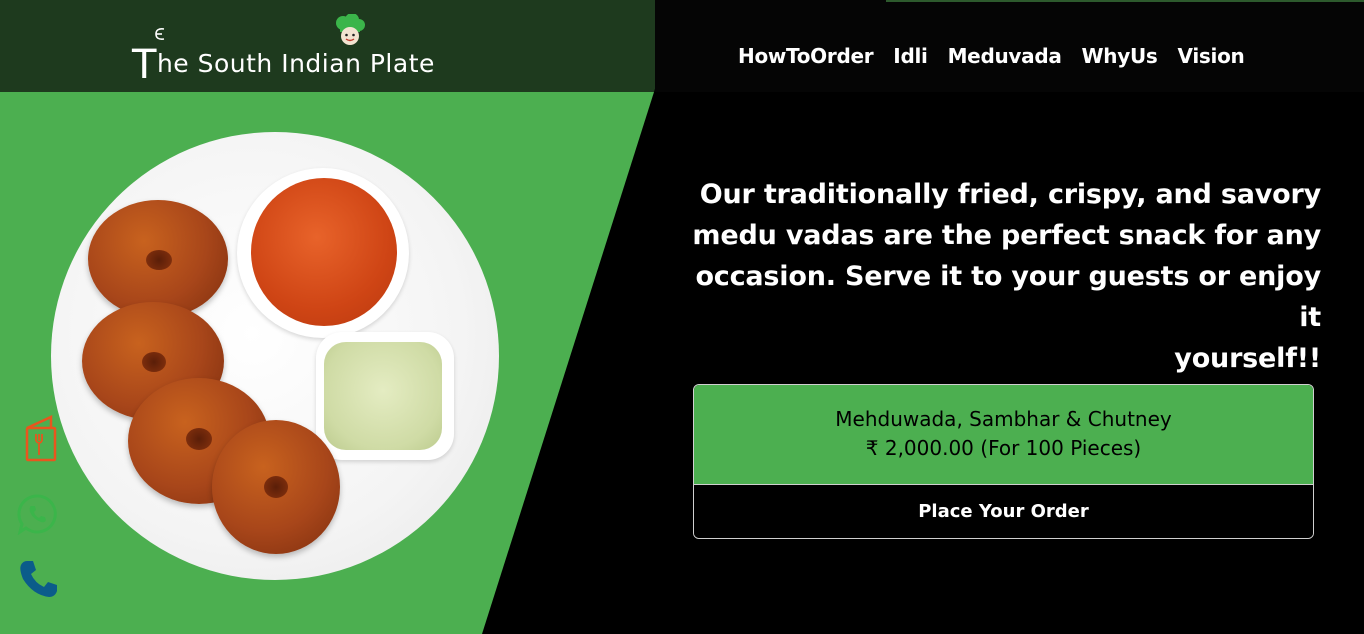  What do you see at coordinates (323, 253) in the screenshot?
I see `sambhar-bowl` at bounding box center [323, 253].